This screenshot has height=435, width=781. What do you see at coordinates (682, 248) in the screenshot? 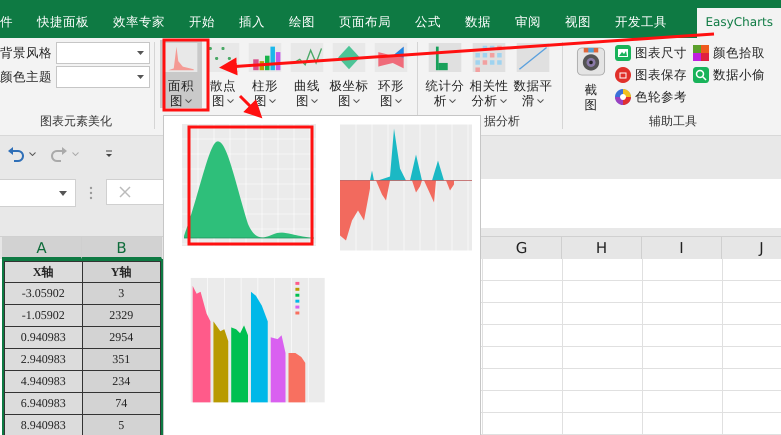
I see `column-header: I` at bounding box center [682, 248].